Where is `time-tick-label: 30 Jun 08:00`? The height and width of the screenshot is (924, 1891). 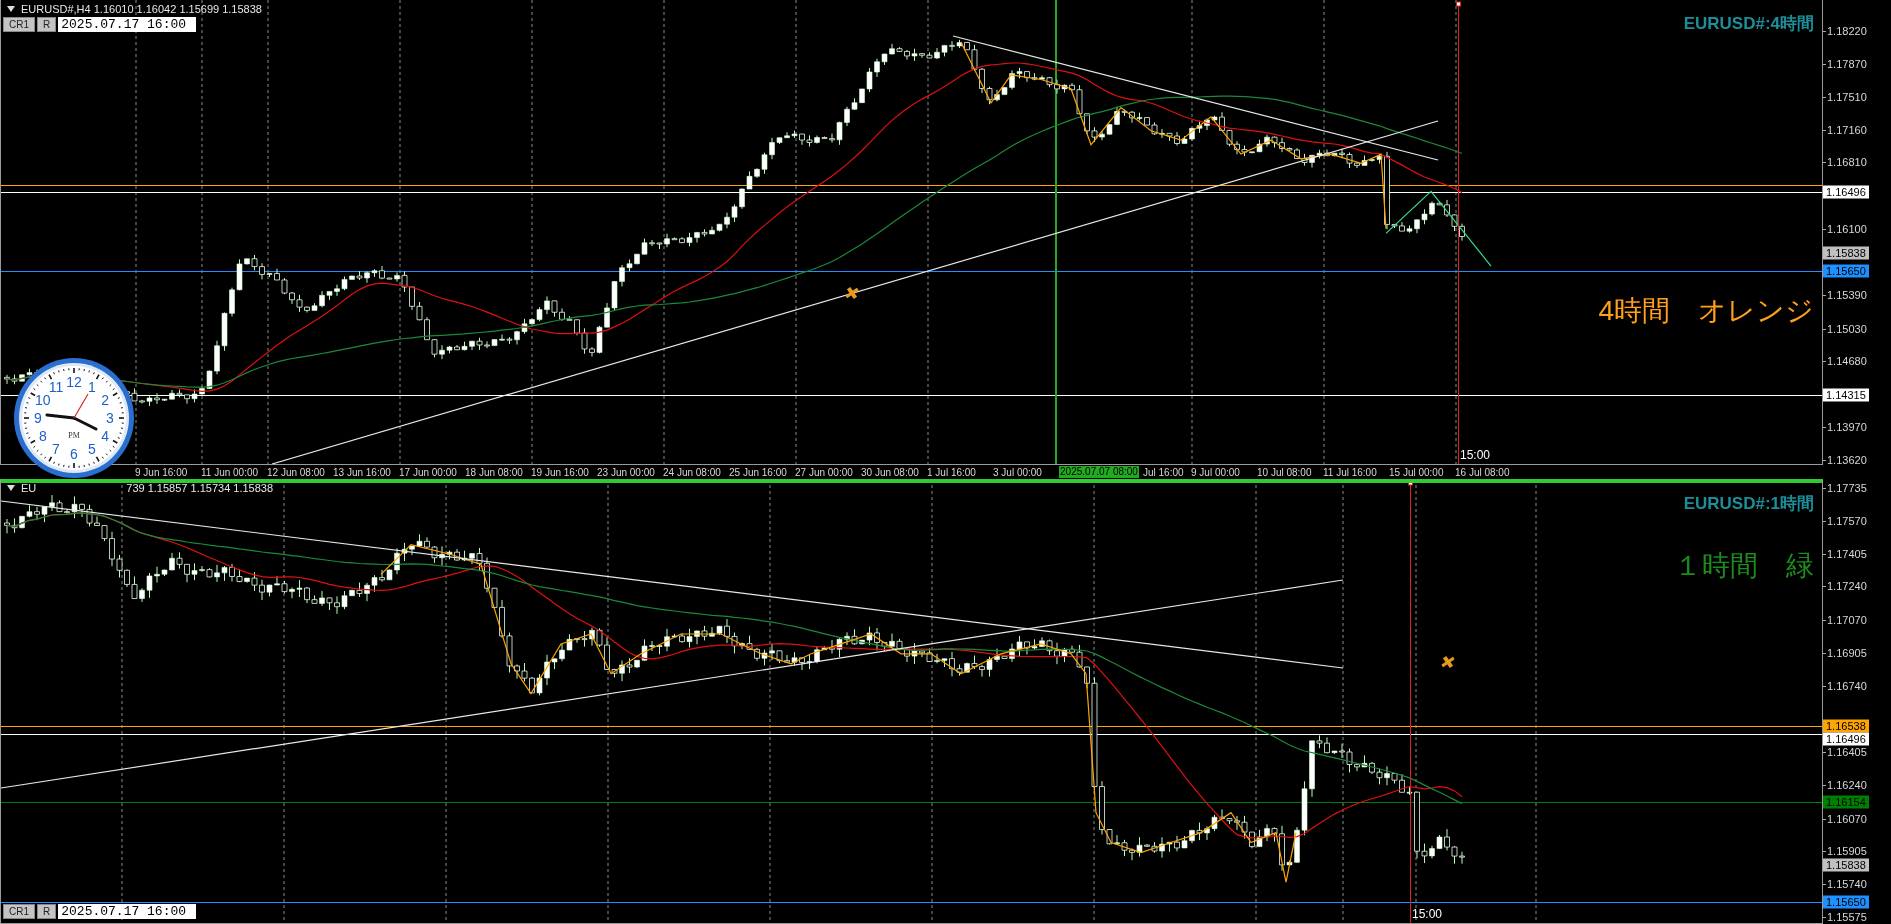 time-tick-label: 30 Jun 08:00 is located at coordinates (890, 472).